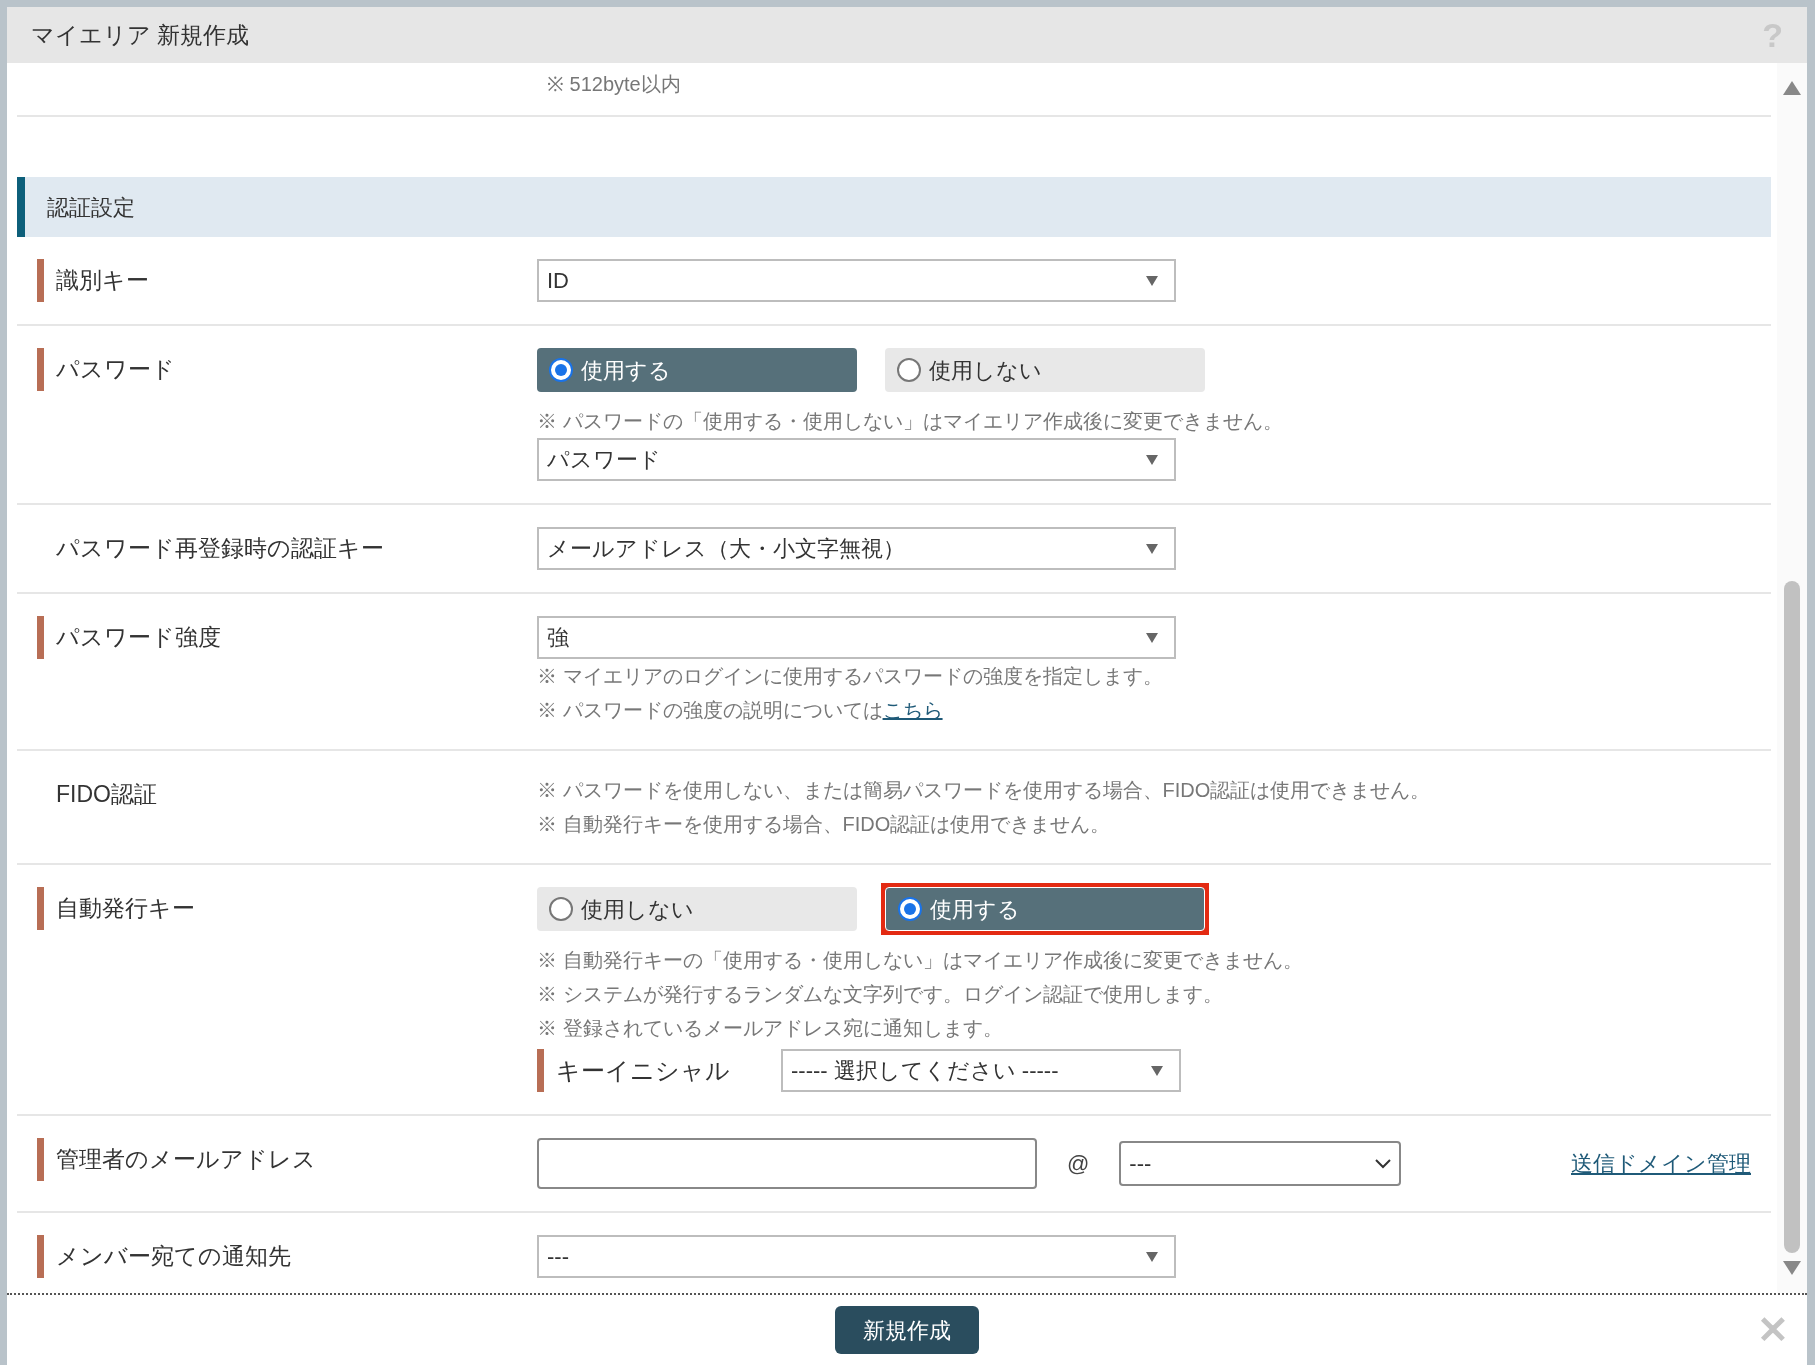 This screenshot has height=1365, width=1815. Describe the element at coordinates (138, 637) in the screenshot. I see `field-label: パスワード強度` at that location.